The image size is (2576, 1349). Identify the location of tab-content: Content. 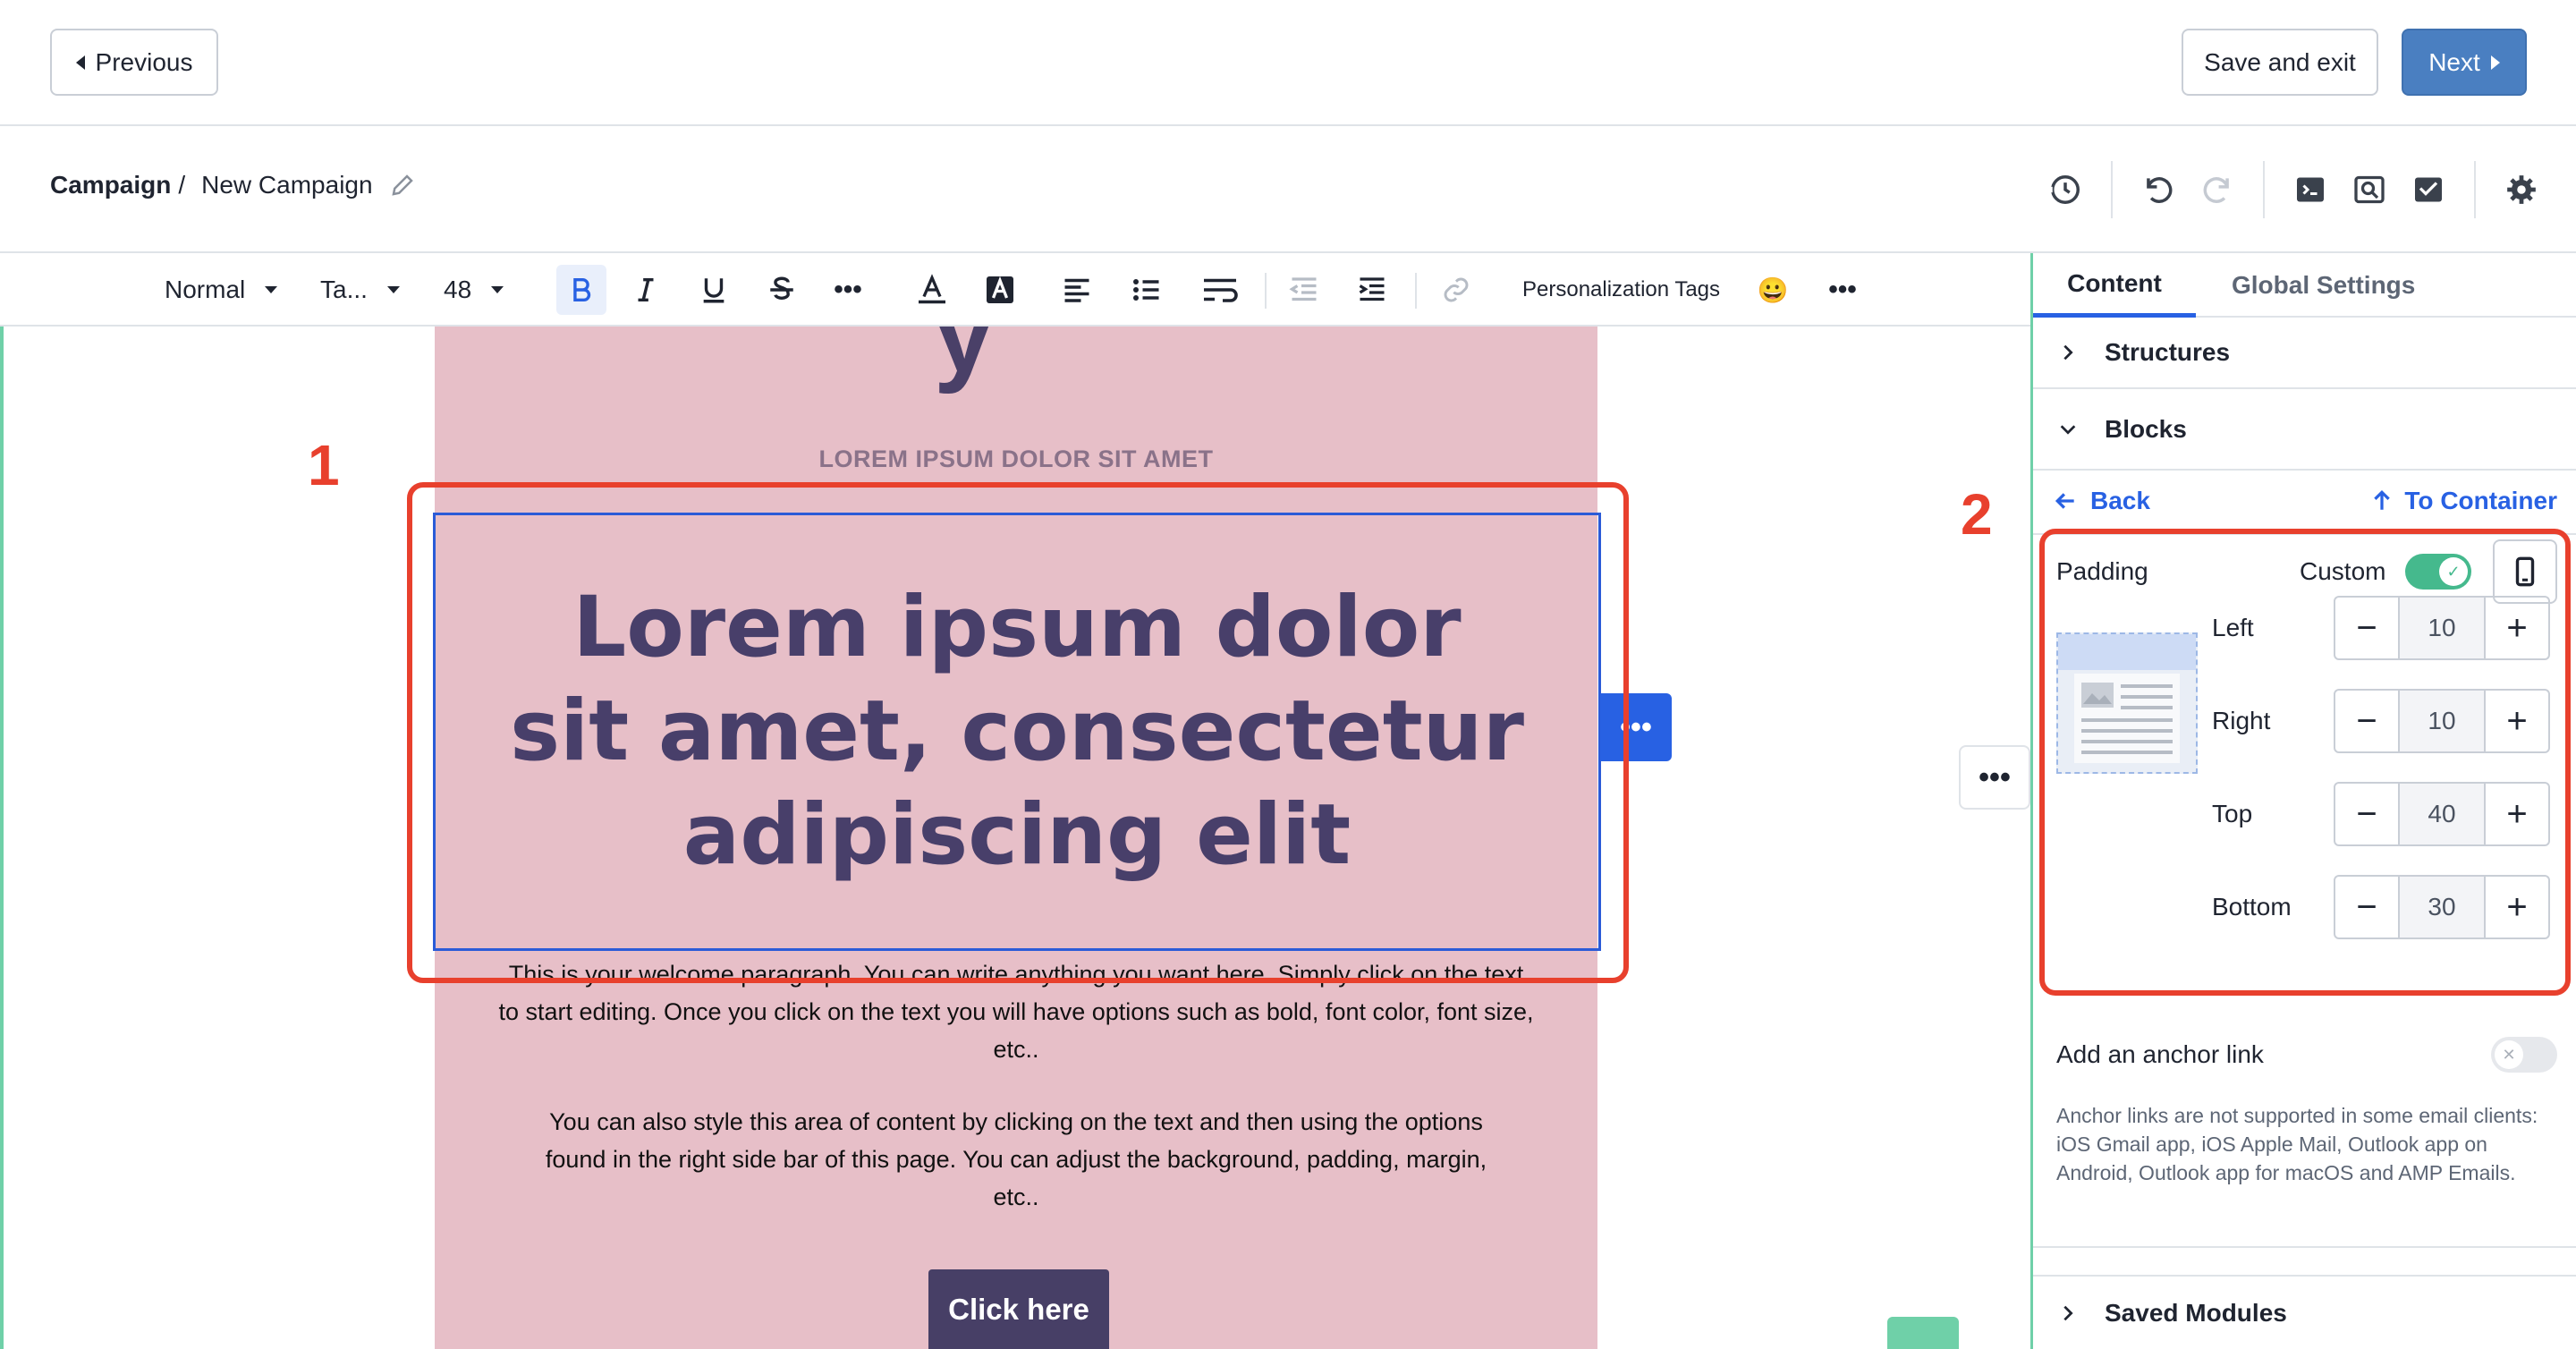
(2114, 285).